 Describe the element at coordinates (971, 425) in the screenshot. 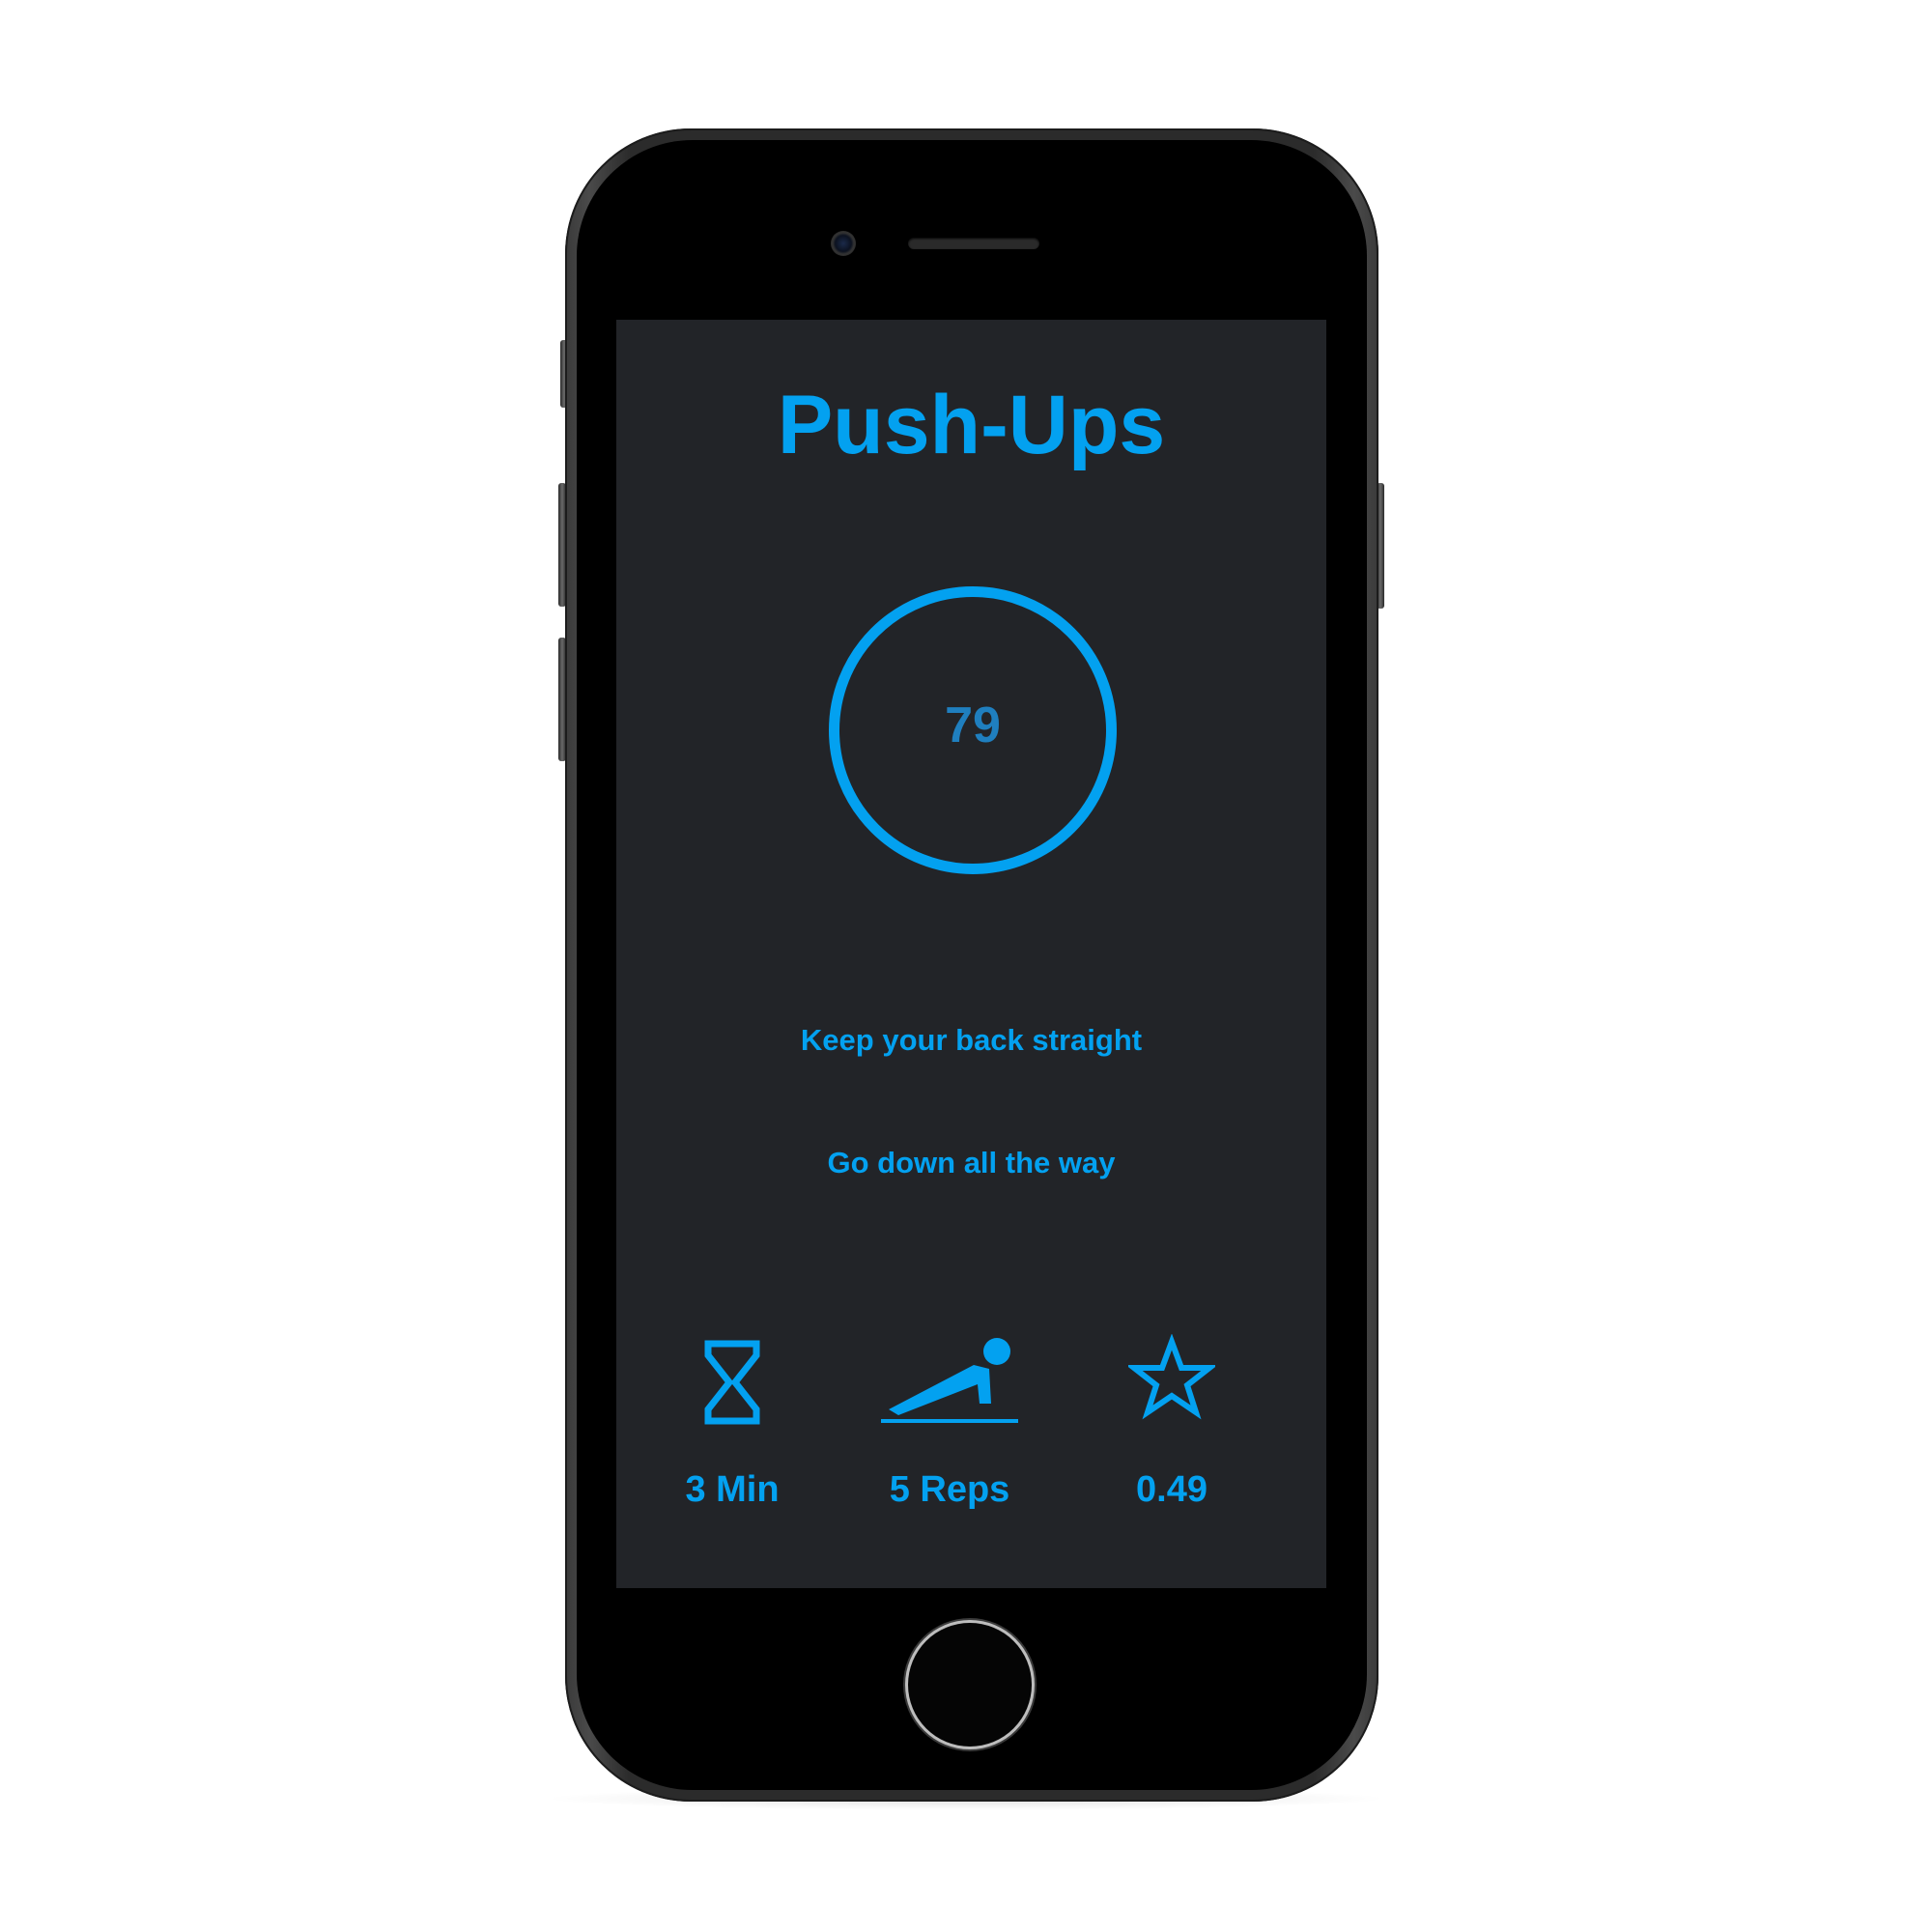

I see `page-title: Push-Ups` at that location.